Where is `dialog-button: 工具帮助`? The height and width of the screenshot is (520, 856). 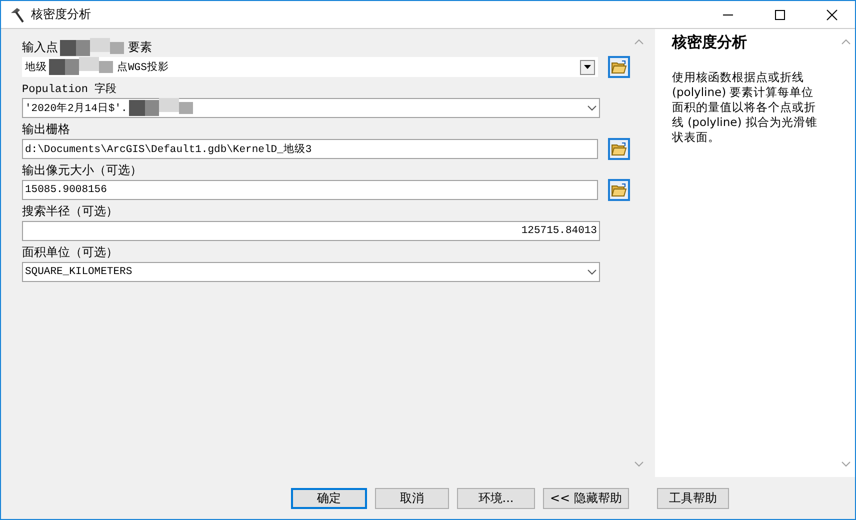 dialog-button: 工具帮助 is located at coordinates (692, 498).